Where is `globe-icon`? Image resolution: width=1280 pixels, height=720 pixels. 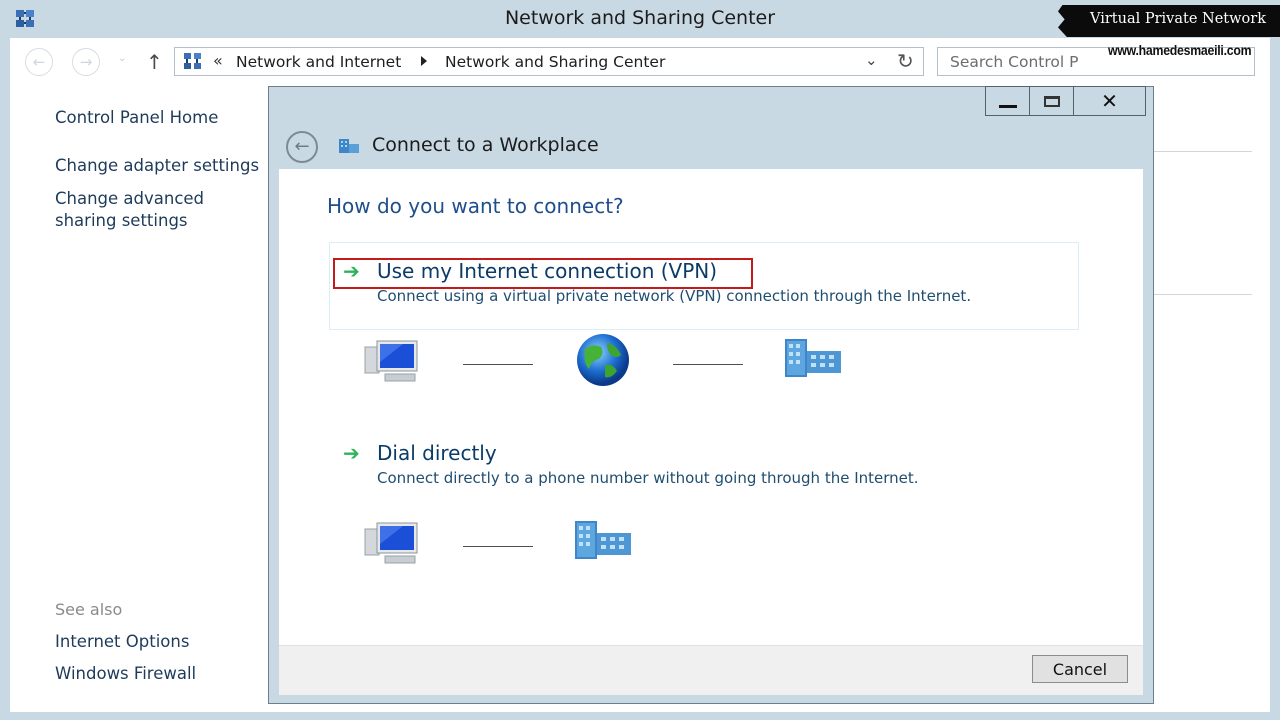 globe-icon is located at coordinates (603, 360).